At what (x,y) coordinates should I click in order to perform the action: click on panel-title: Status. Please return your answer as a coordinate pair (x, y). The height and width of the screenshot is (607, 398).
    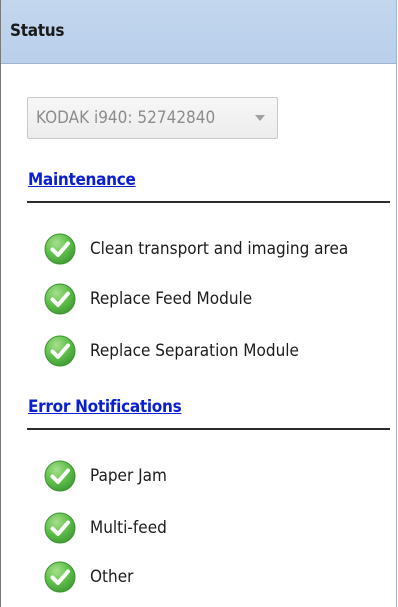
    Looking at the image, I should click on (37, 31).